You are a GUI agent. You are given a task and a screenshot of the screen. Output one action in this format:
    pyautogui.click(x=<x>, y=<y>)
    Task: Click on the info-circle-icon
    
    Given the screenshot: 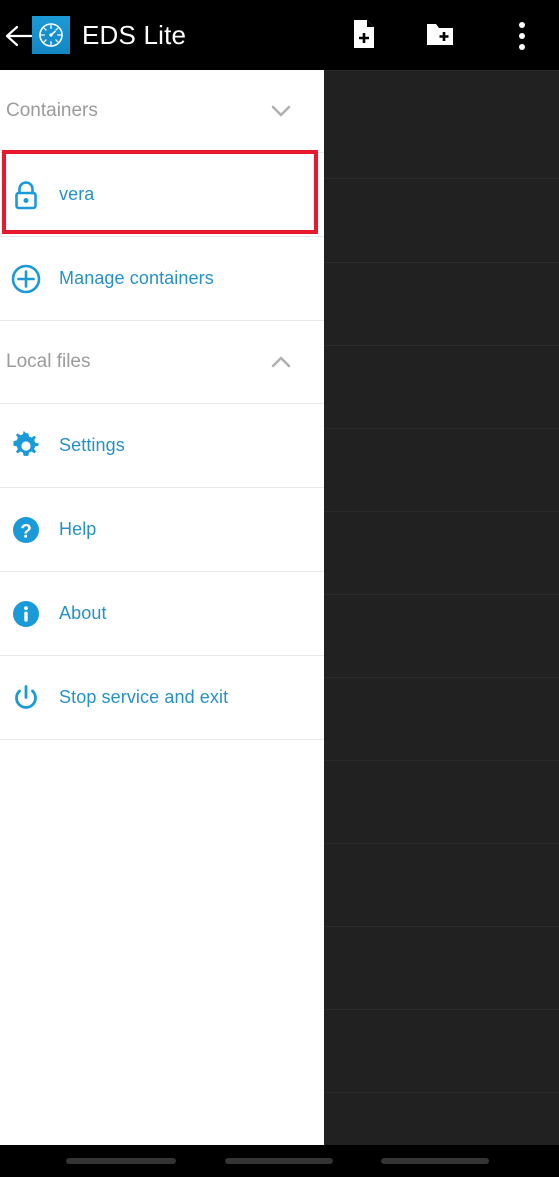 What is the action you would take?
    pyautogui.click(x=26, y=614)
    